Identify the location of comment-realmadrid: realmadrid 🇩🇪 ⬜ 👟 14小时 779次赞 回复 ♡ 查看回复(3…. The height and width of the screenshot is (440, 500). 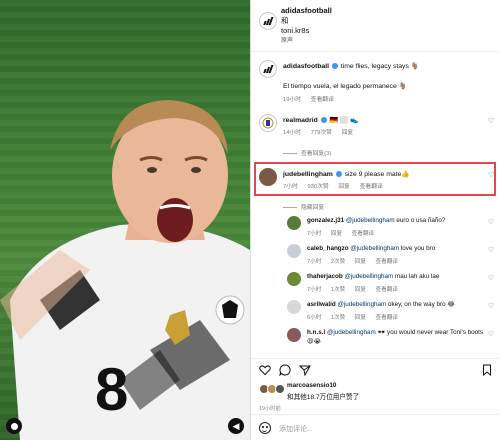
(375, 137).